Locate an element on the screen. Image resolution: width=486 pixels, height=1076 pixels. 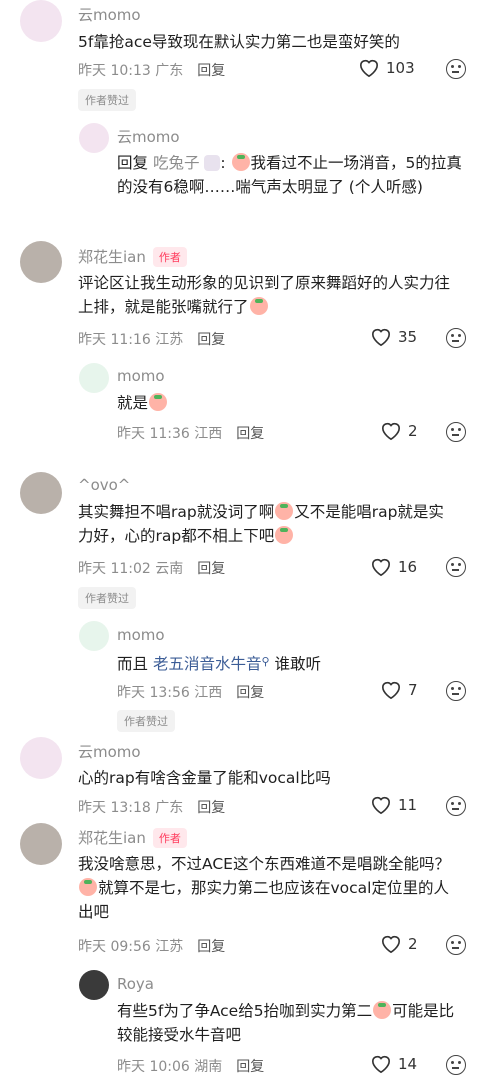
search-link: 老五消音水牛音 is located at coordinates (207, 664).